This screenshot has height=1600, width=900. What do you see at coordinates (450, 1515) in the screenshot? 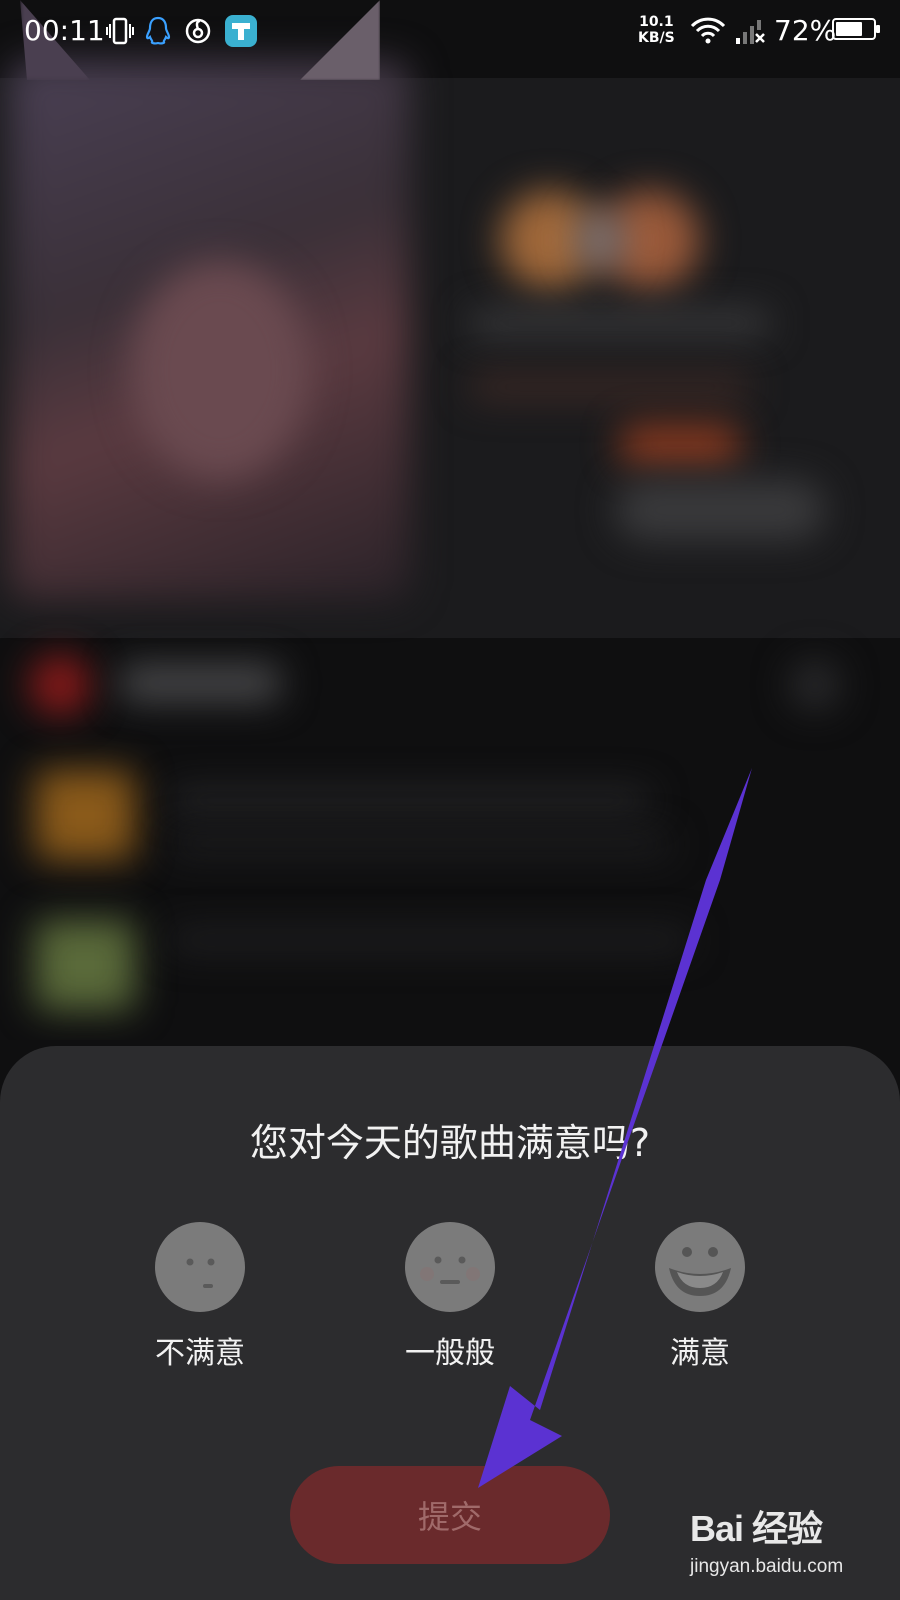
I see `submit-button: 提交` at bounding box center [450, 1515].